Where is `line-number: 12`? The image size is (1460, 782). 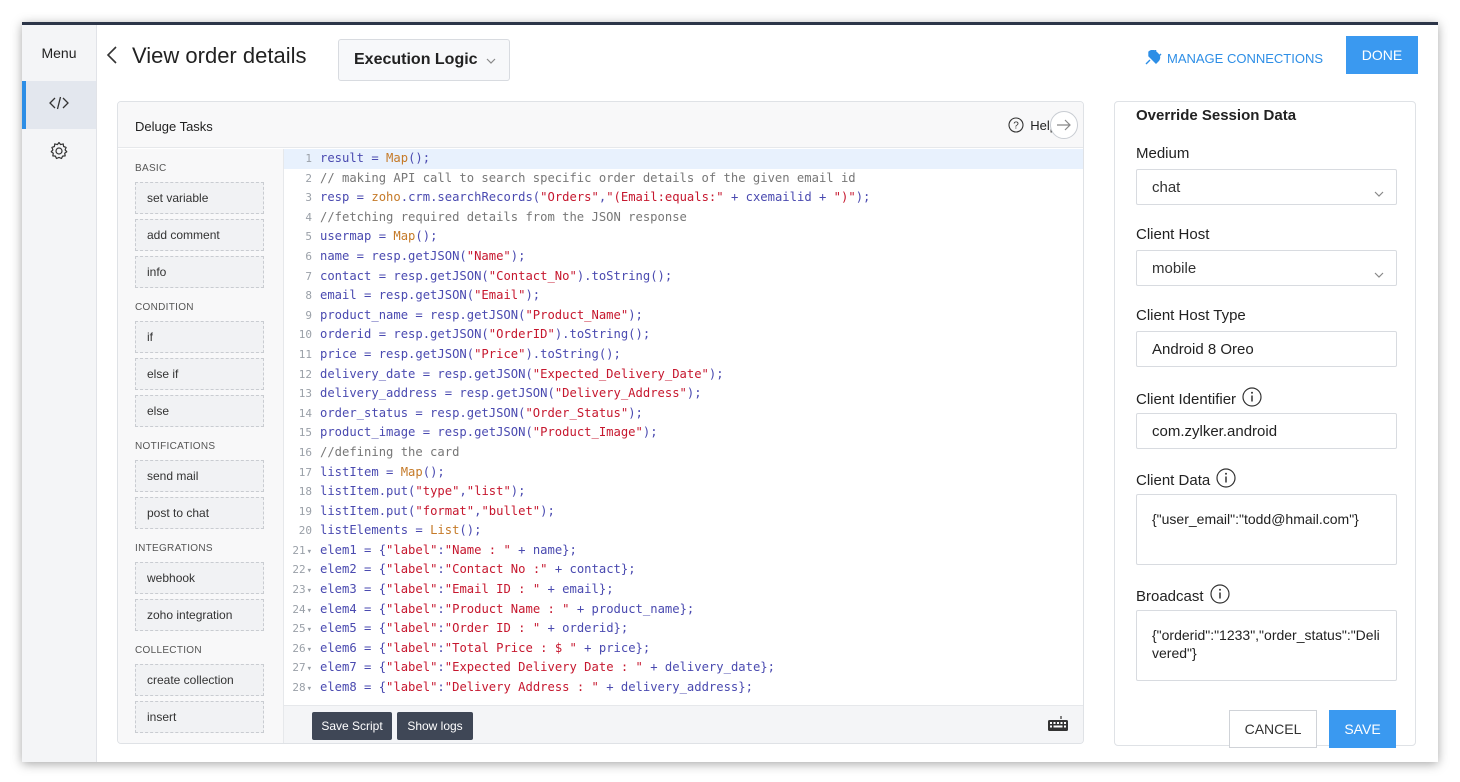
line-number: 12 is located at coordinates (305, 374).